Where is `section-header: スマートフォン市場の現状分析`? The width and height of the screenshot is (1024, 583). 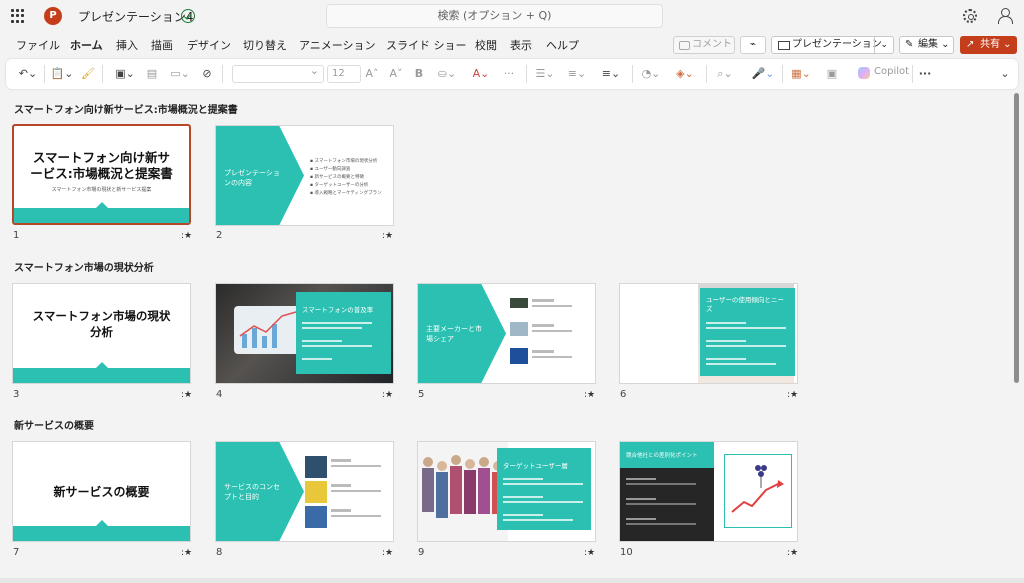 section-header: スマートフォン市場の現状分析 is located at coordinates (84, 266).